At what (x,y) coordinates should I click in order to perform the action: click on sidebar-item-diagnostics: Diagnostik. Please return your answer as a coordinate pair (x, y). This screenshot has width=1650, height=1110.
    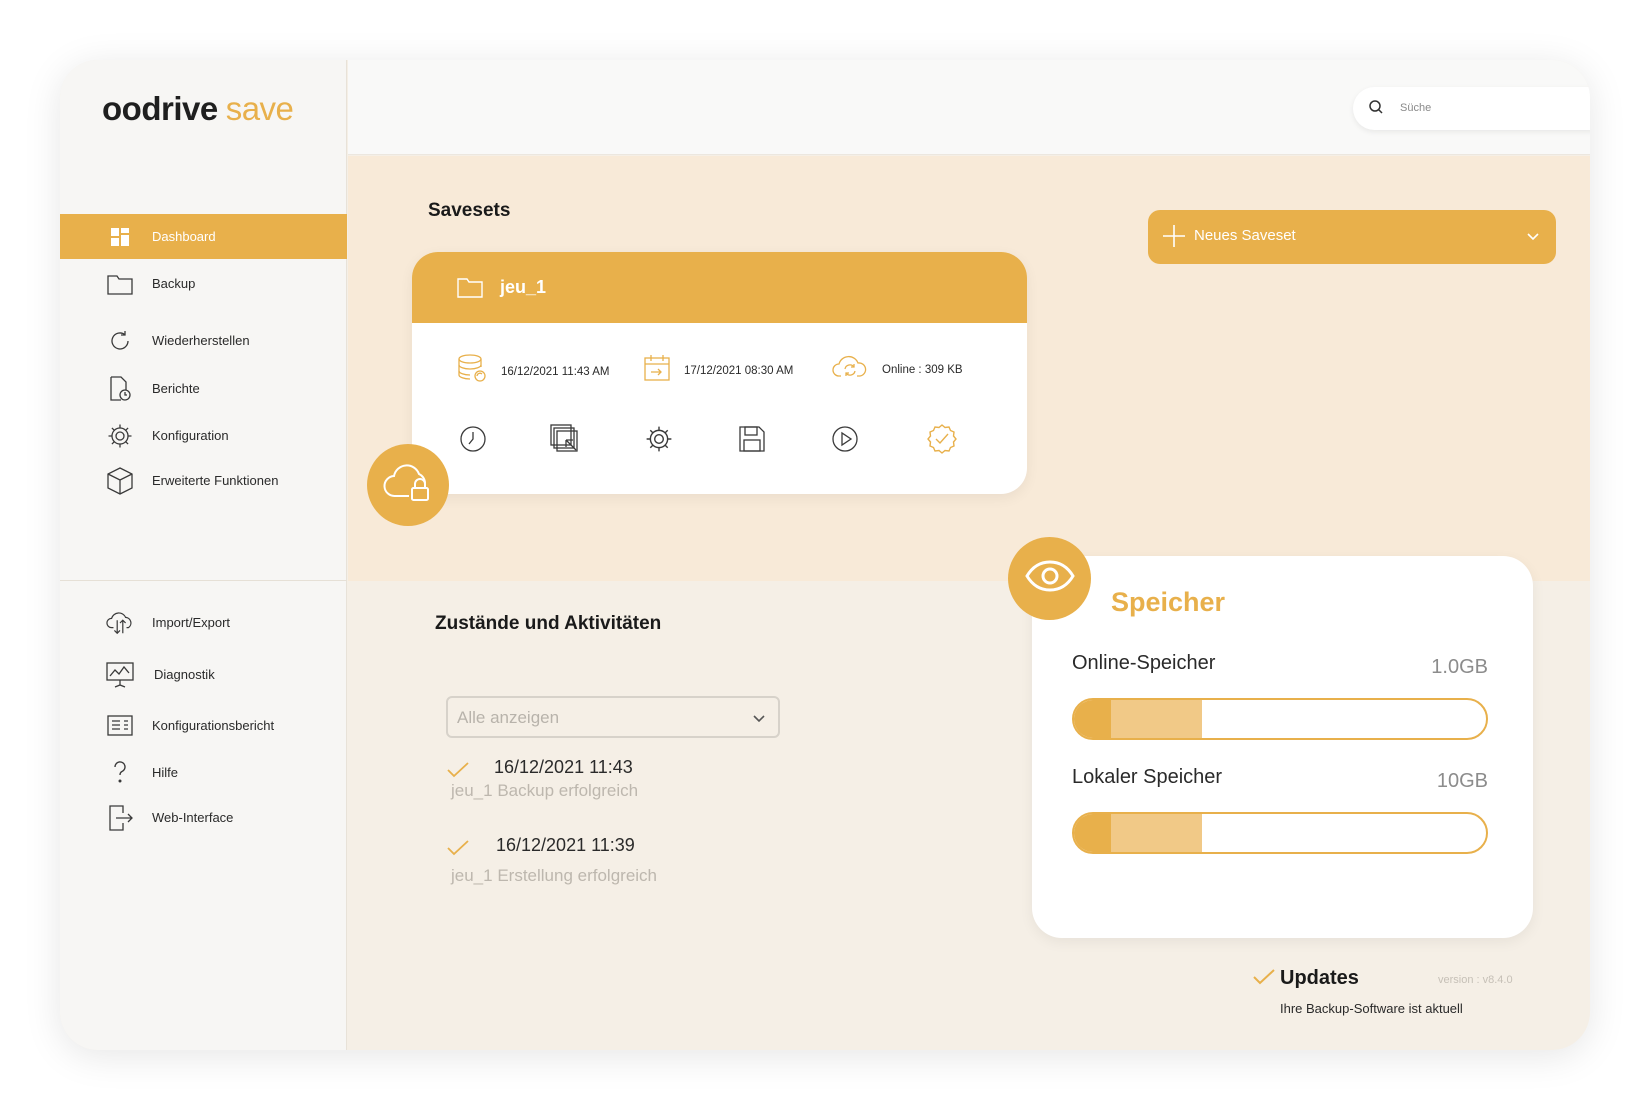
    Looking at the image, I should click on (203, 674).